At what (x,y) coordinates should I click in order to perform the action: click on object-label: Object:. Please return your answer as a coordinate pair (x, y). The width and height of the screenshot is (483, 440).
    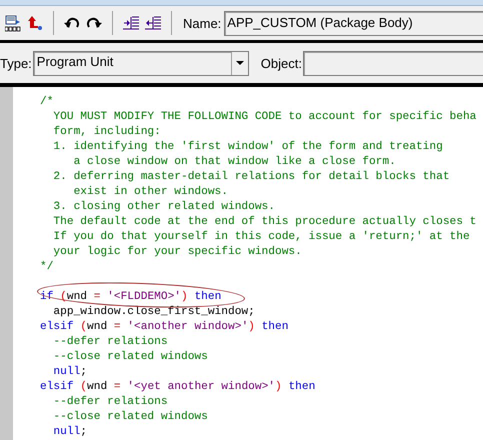
    Looking at the image, I should click on (281, 63).